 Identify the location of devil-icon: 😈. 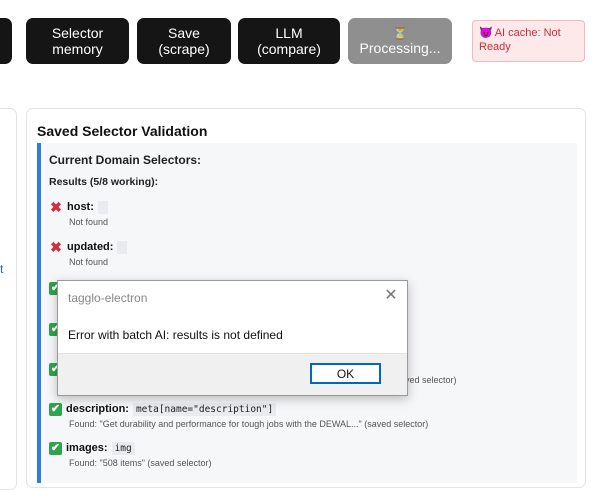
(486, 33).